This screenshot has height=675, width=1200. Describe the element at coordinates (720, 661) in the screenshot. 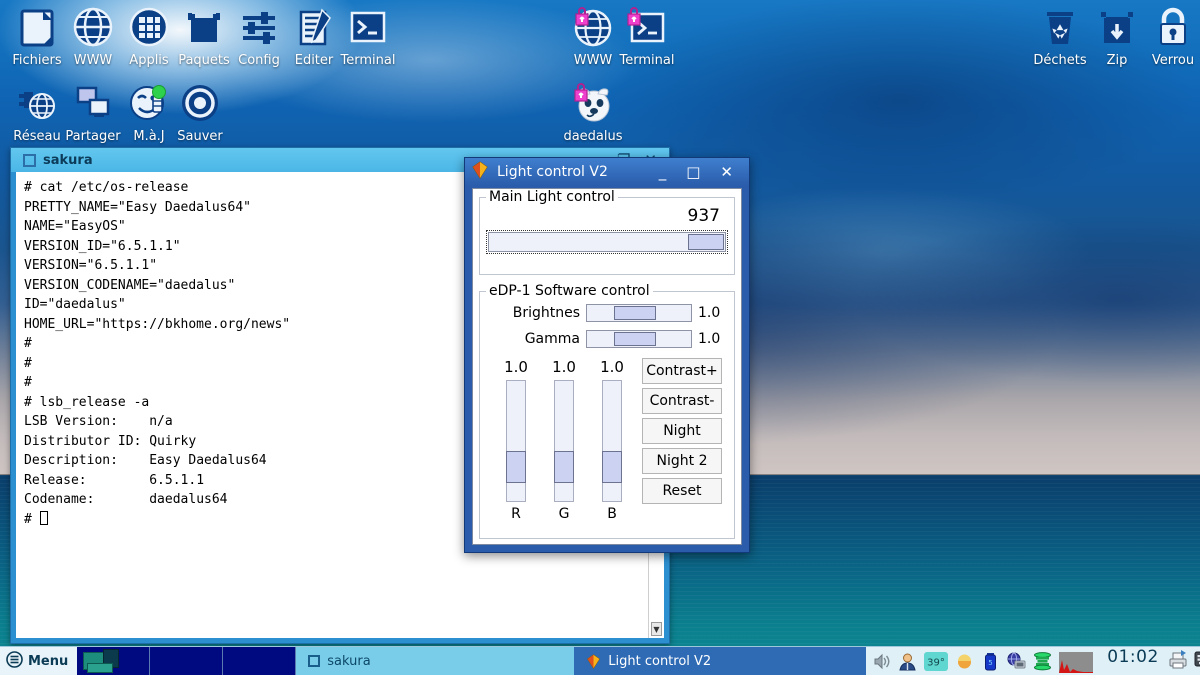

I see `taskbar-item-light-control: Light control V2` at that location.